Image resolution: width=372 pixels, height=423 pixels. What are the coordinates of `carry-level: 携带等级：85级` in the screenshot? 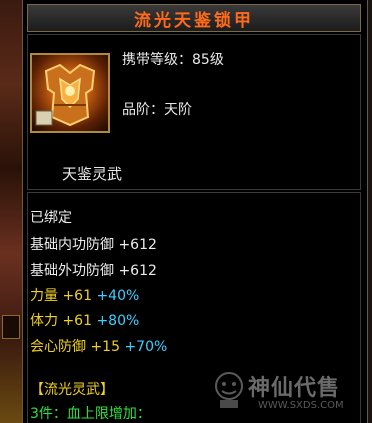 It's located at (173, 60).